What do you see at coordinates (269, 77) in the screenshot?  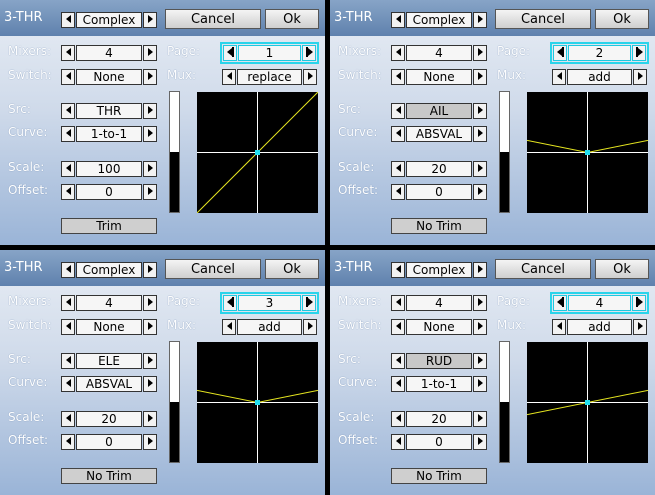 I see `mux-spinner: replace` at bounding box center [269, 77].